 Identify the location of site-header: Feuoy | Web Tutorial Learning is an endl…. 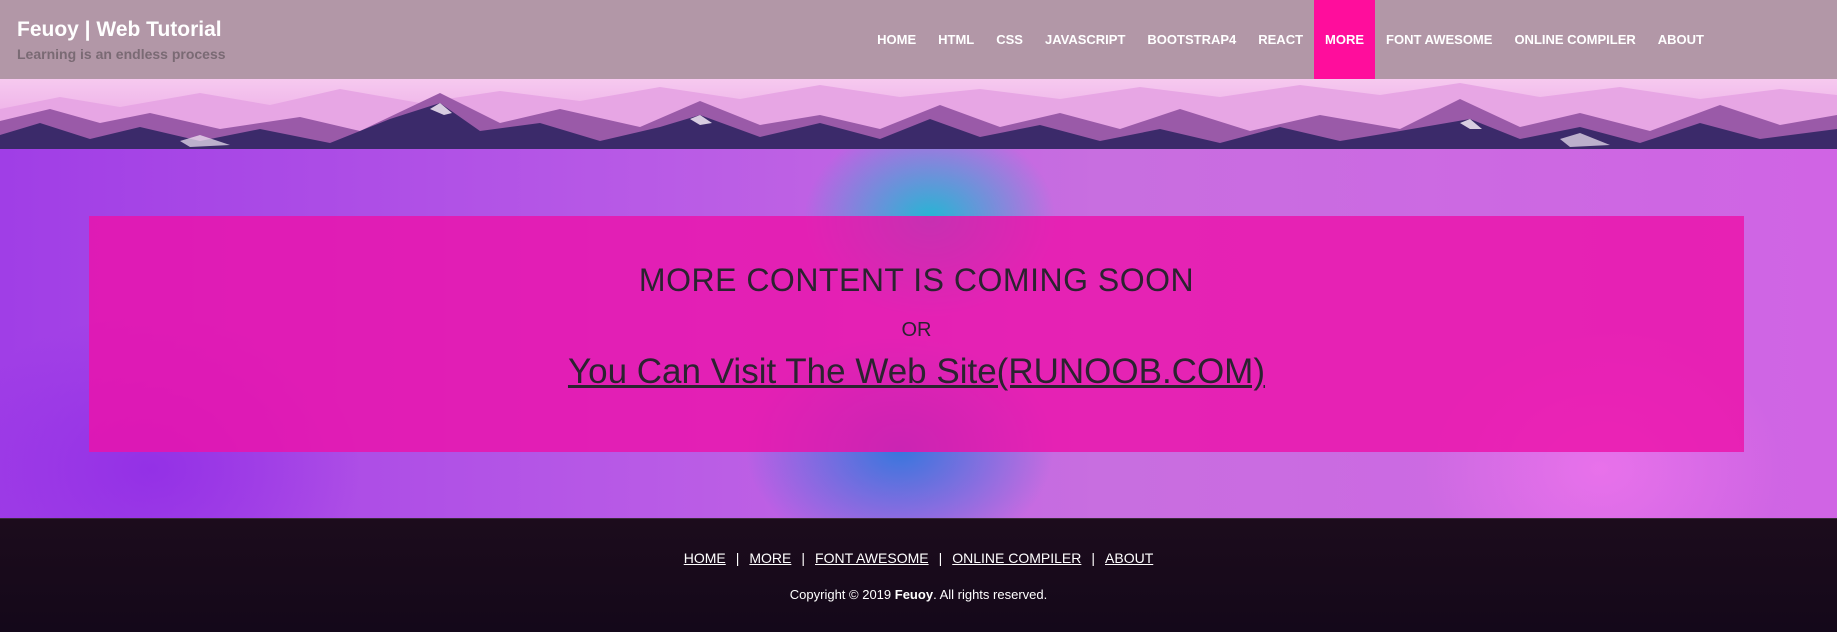
(918, 39).